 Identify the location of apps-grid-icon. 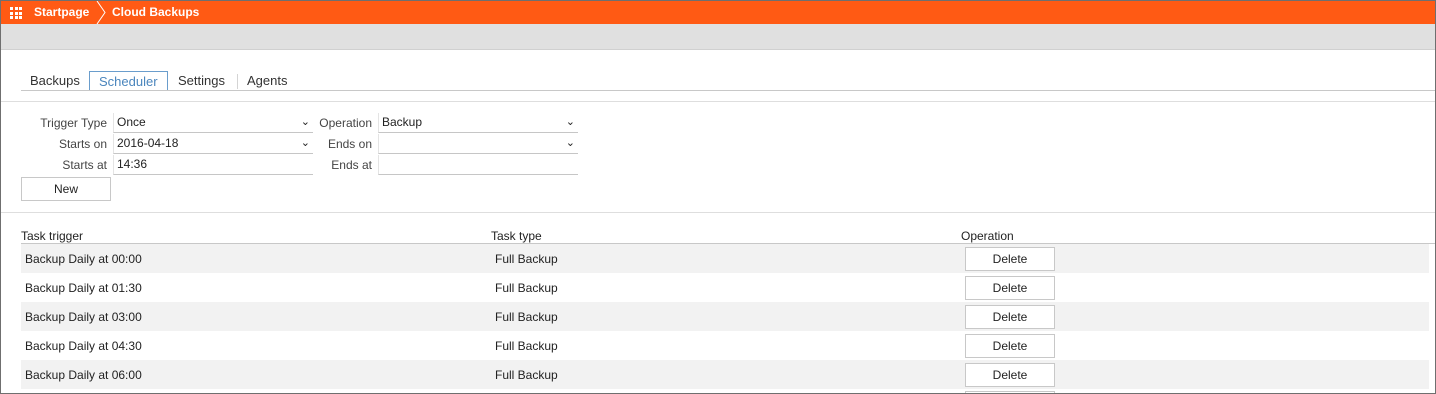
(16, 13).